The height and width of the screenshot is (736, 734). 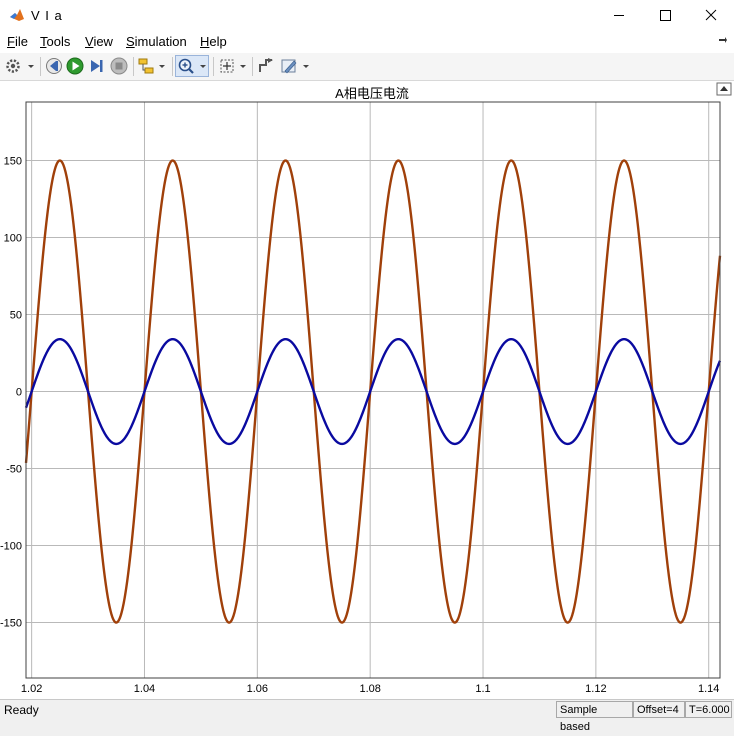 I want to click on gear-icon, so click(x=20, y=66).